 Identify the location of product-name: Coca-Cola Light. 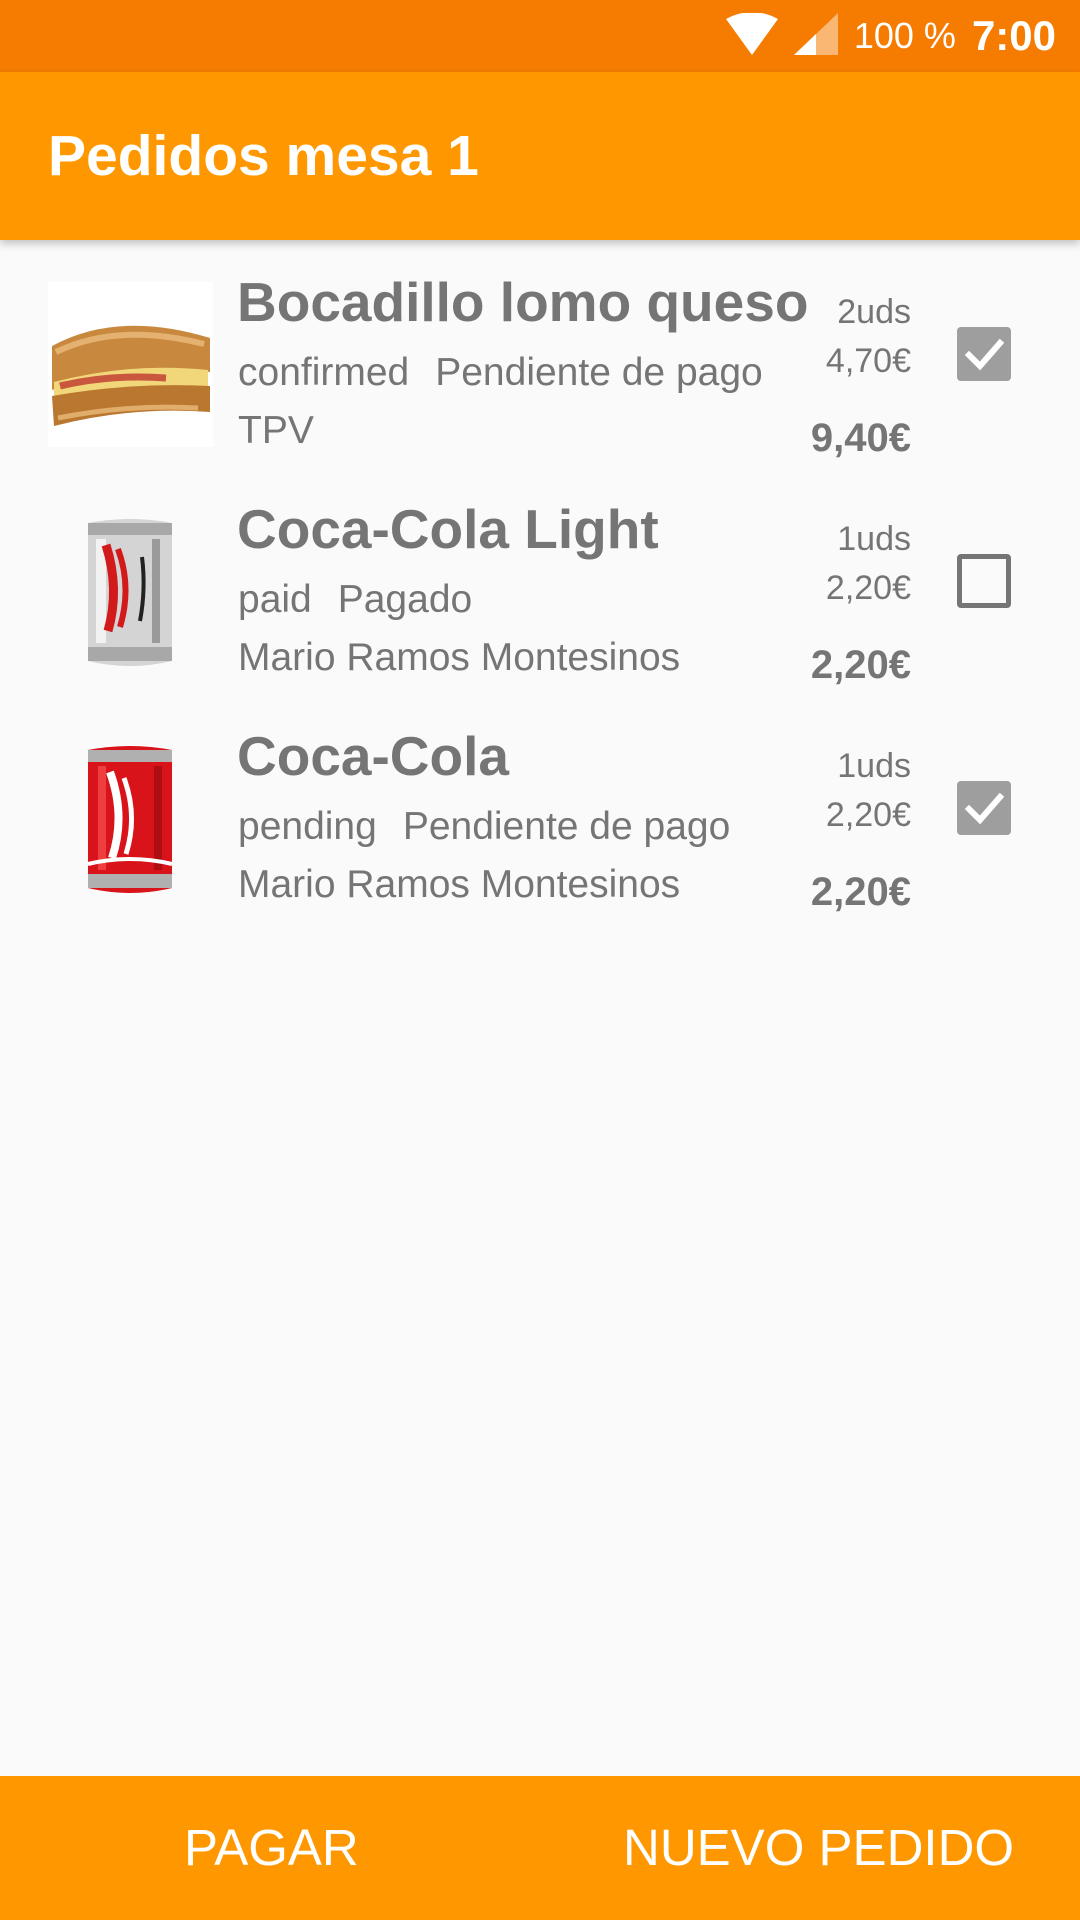
(448, 529).